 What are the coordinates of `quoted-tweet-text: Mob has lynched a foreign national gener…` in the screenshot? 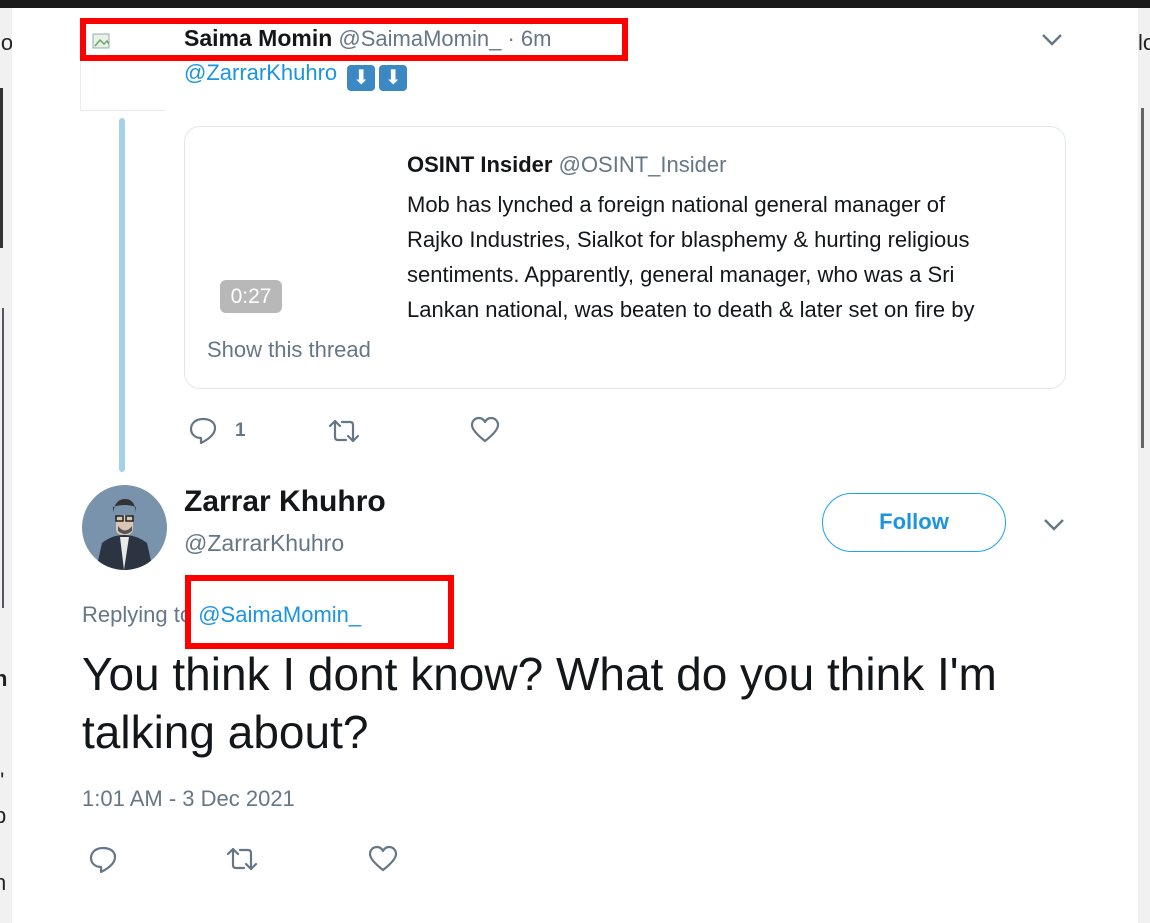 It's located at (727, 257).